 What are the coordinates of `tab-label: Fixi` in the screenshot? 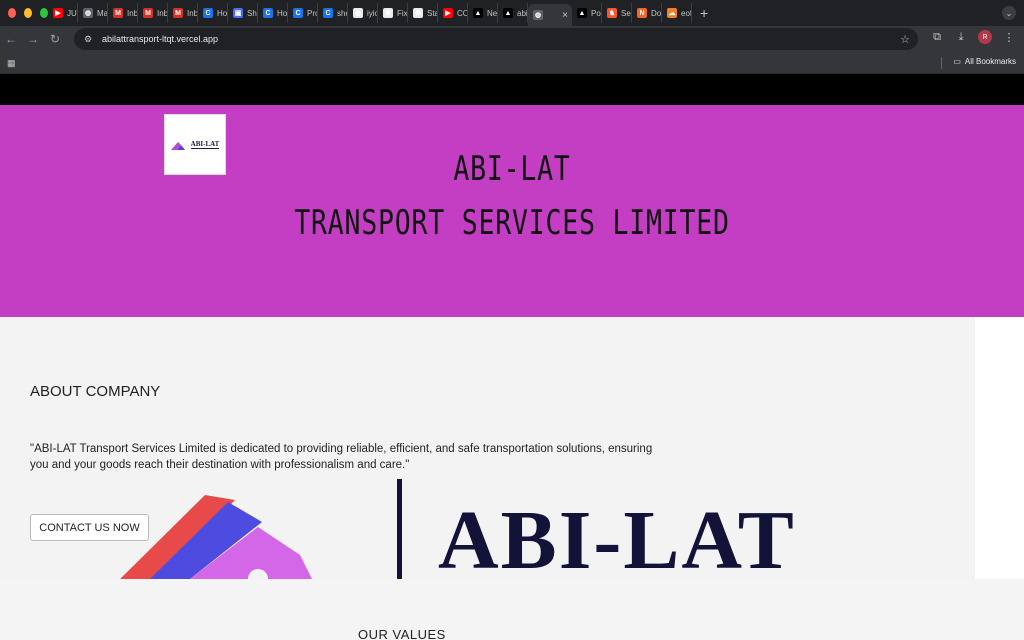 It's located at (402, 13).